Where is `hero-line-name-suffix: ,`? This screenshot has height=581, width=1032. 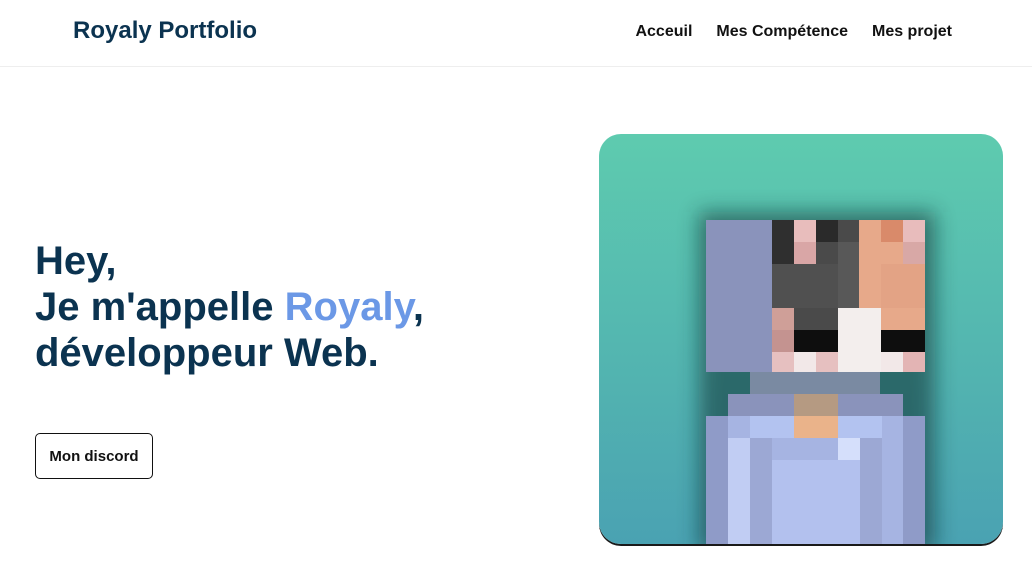 hero-line-name-suffix: , is located at coordinates (418, 307).